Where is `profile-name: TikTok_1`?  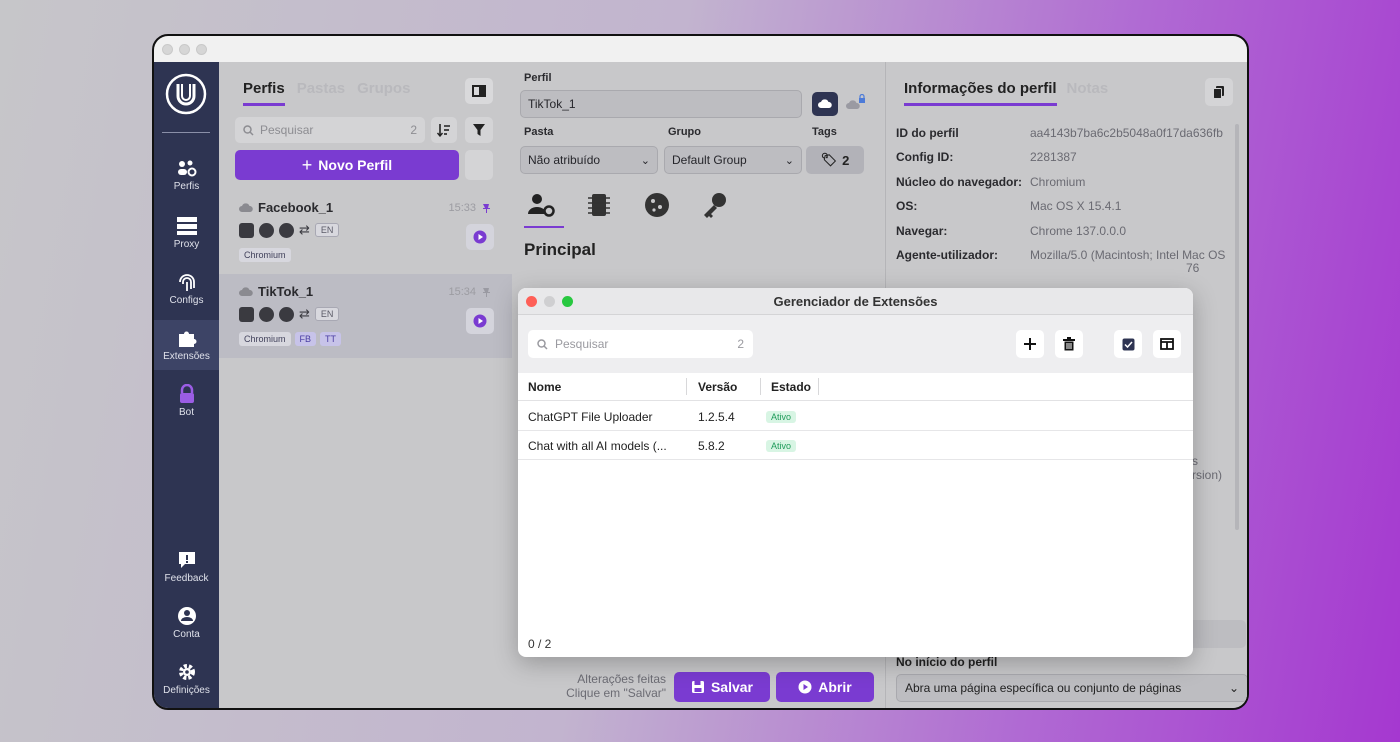 profile-name: TikTok_1 is located at coordinates (276, 291).